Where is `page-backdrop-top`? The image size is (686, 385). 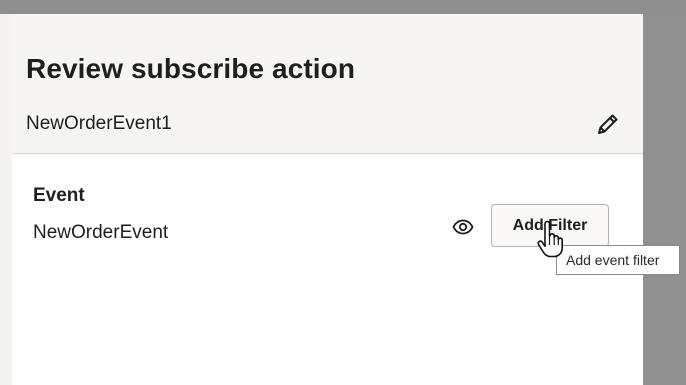
page-backdrop-top is located at coordinates (343, 7).